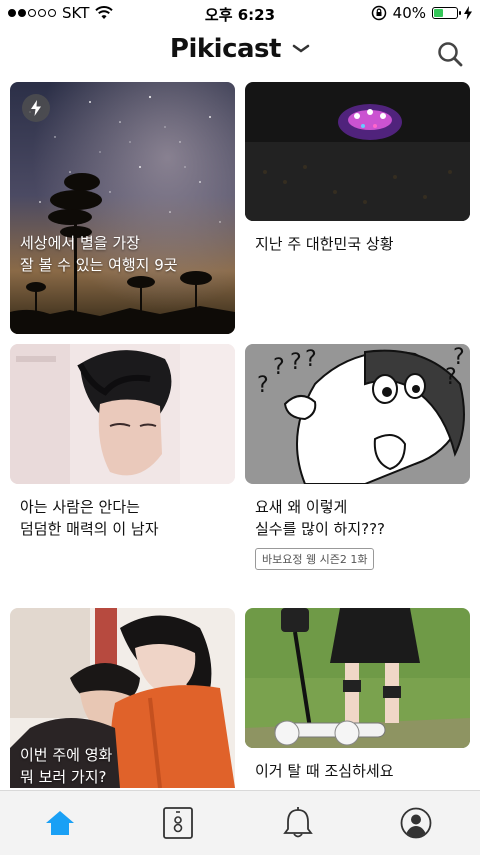 Image resolution: width=480 pixels, height=855 pixels. I want to click on cards-icon, so click(178, 823).